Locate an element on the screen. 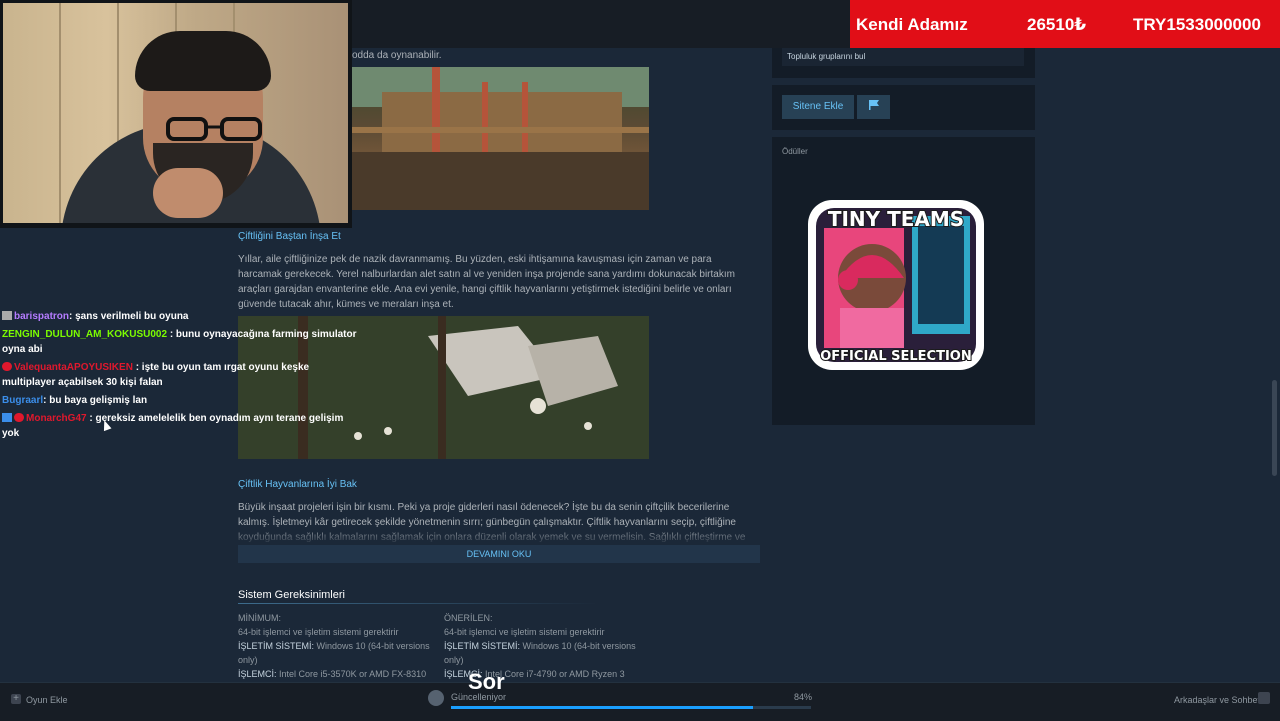  game-screenshot-construction is located at coordinates (500, 138).